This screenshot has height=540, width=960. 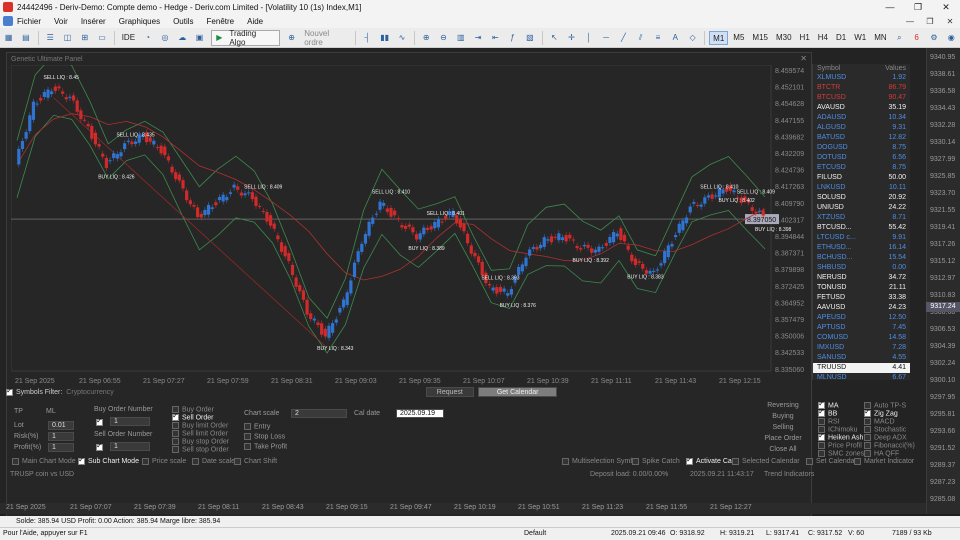 I want to click on search-icon: ⌕, so click(x=899, y=38).